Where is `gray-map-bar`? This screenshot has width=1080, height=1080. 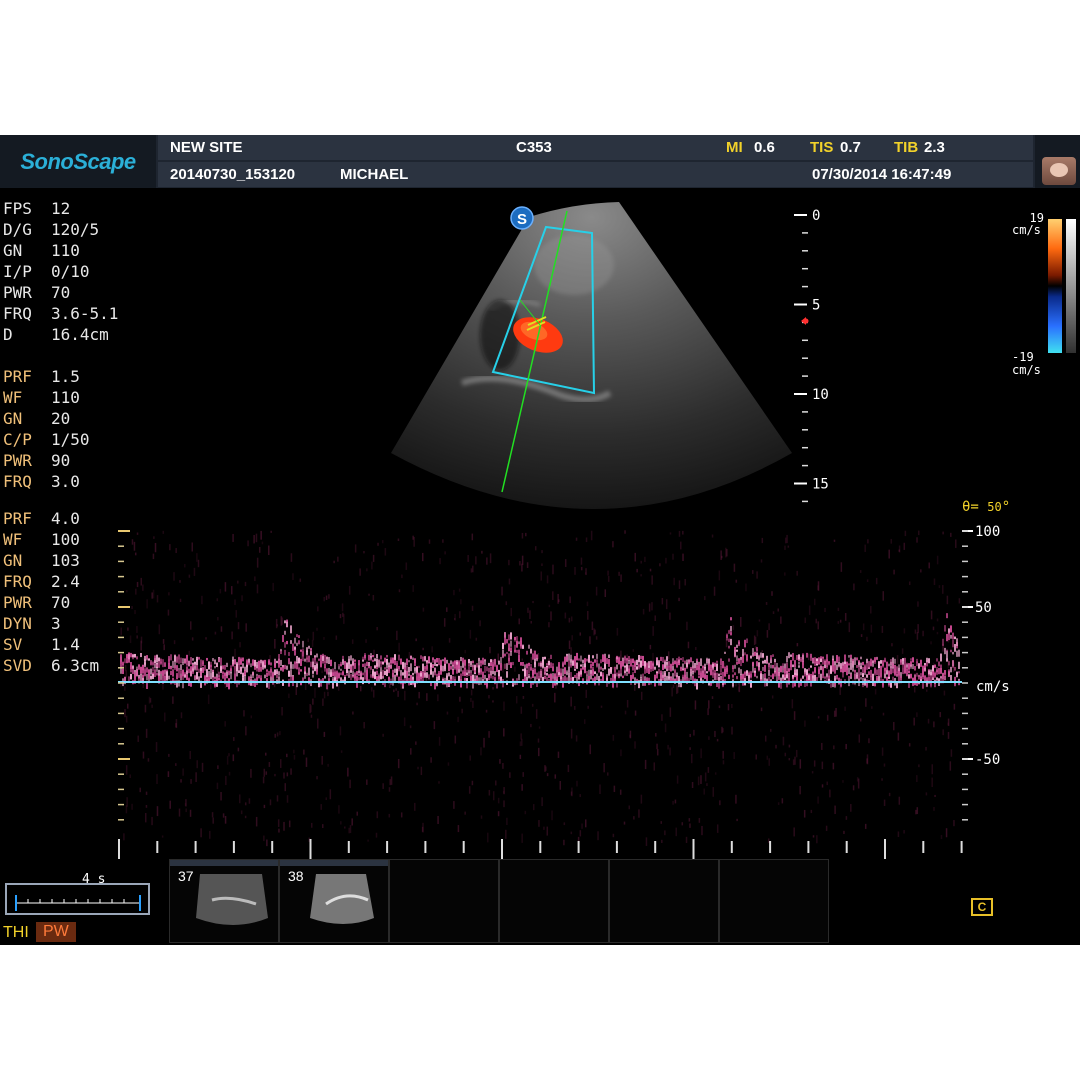
gray-map-bar is located at coordinates (1071, 286).